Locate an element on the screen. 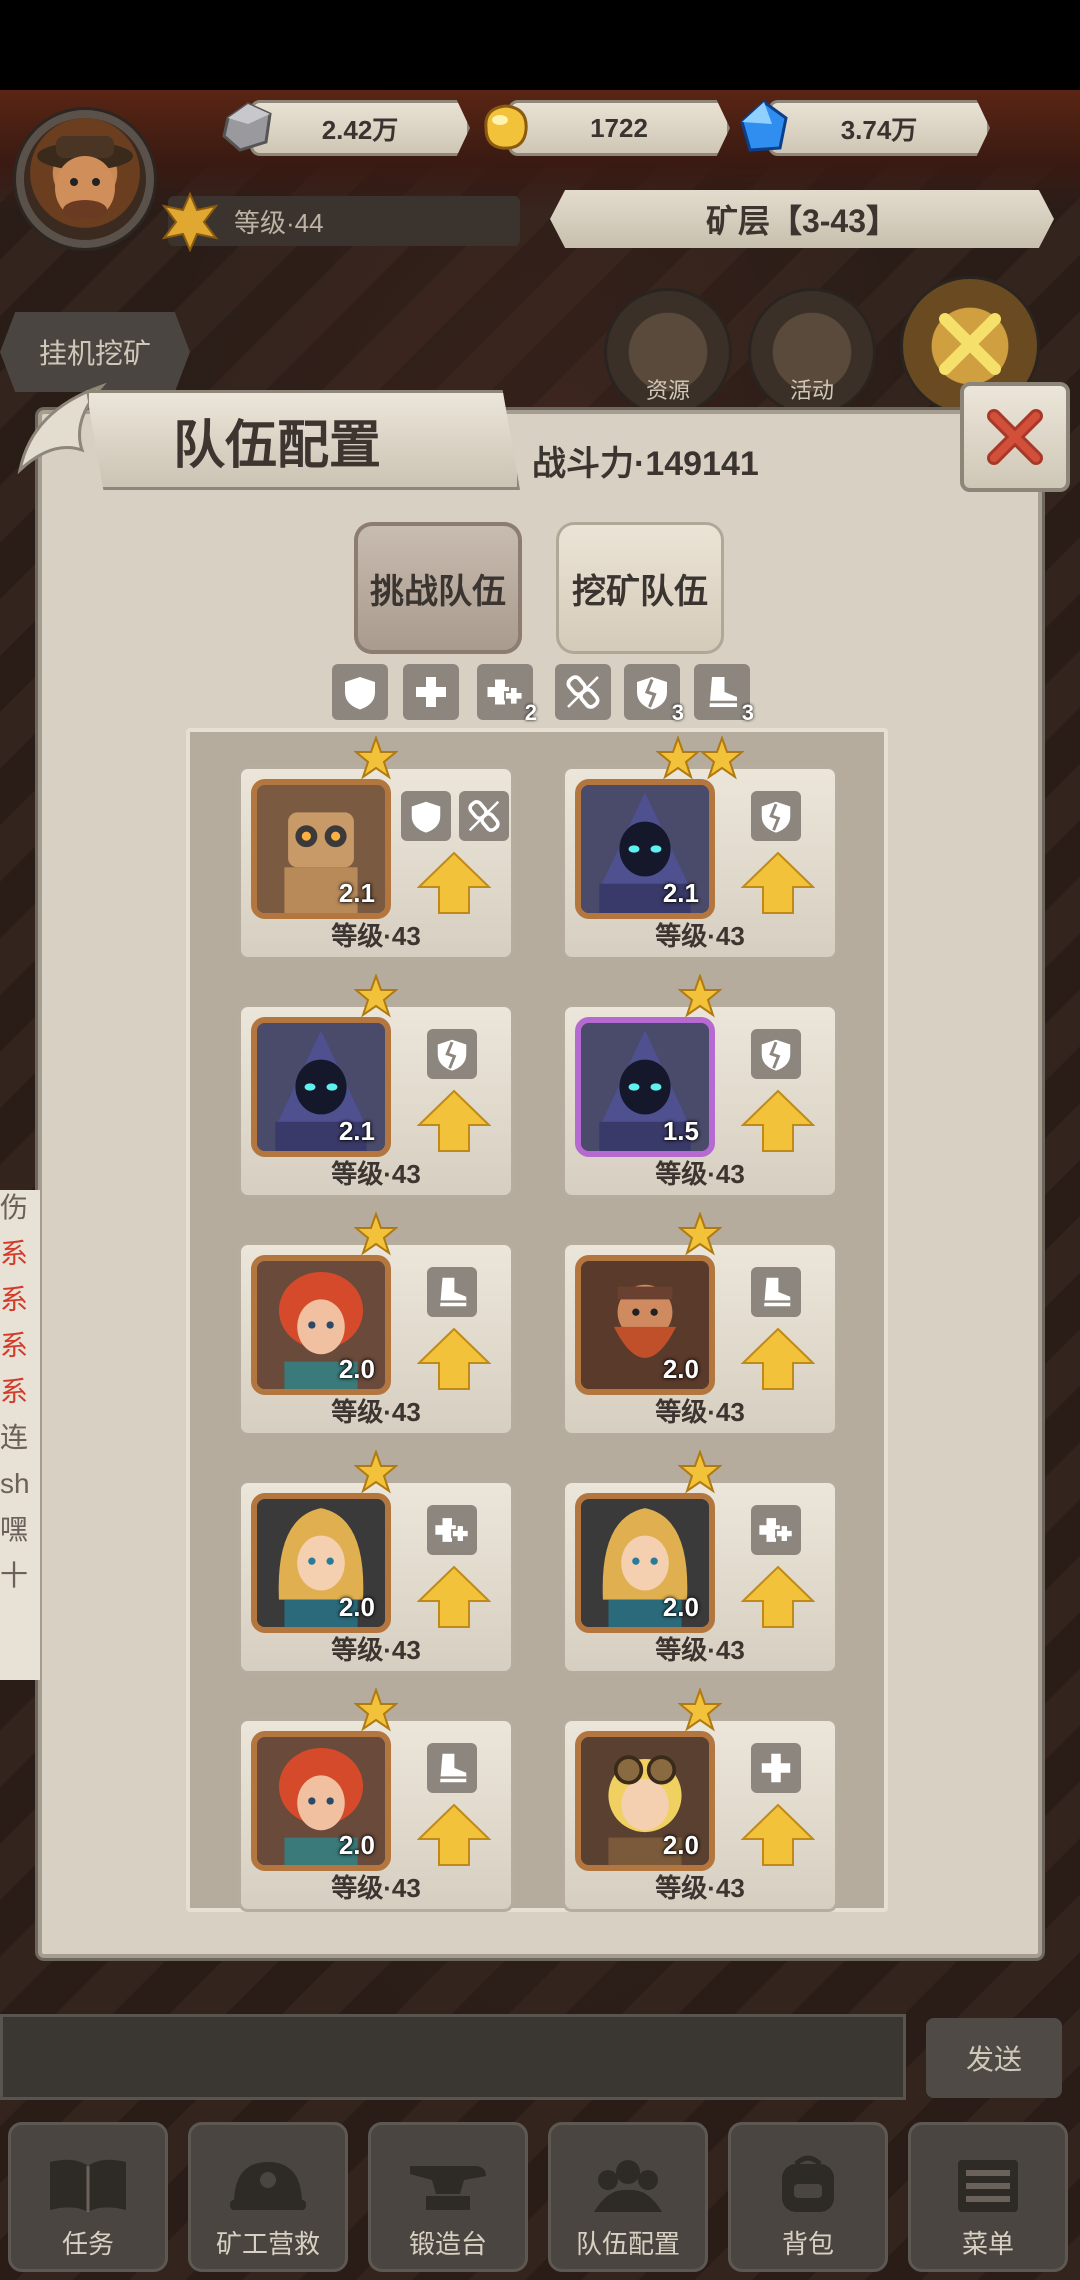  close-button is located at coordinates (1015, 437).